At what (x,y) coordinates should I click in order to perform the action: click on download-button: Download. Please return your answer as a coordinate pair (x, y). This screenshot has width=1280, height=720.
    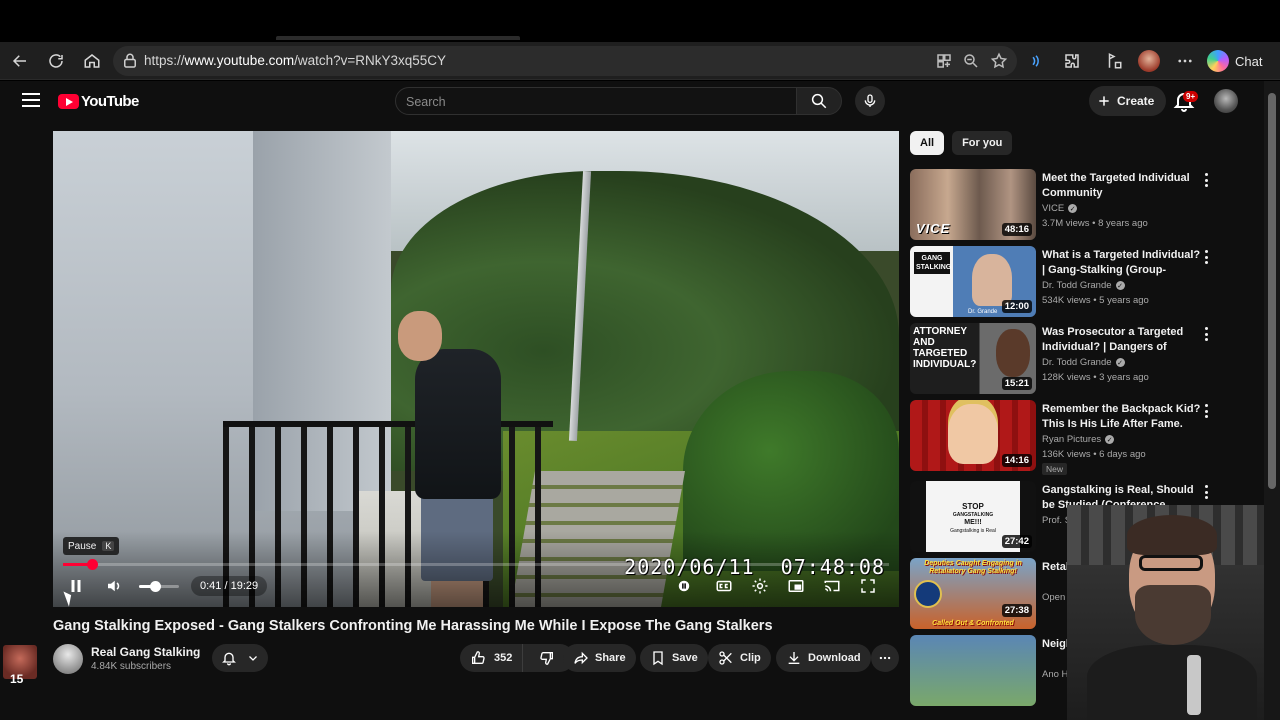
    Looking at the image, I should click on (823, 658).